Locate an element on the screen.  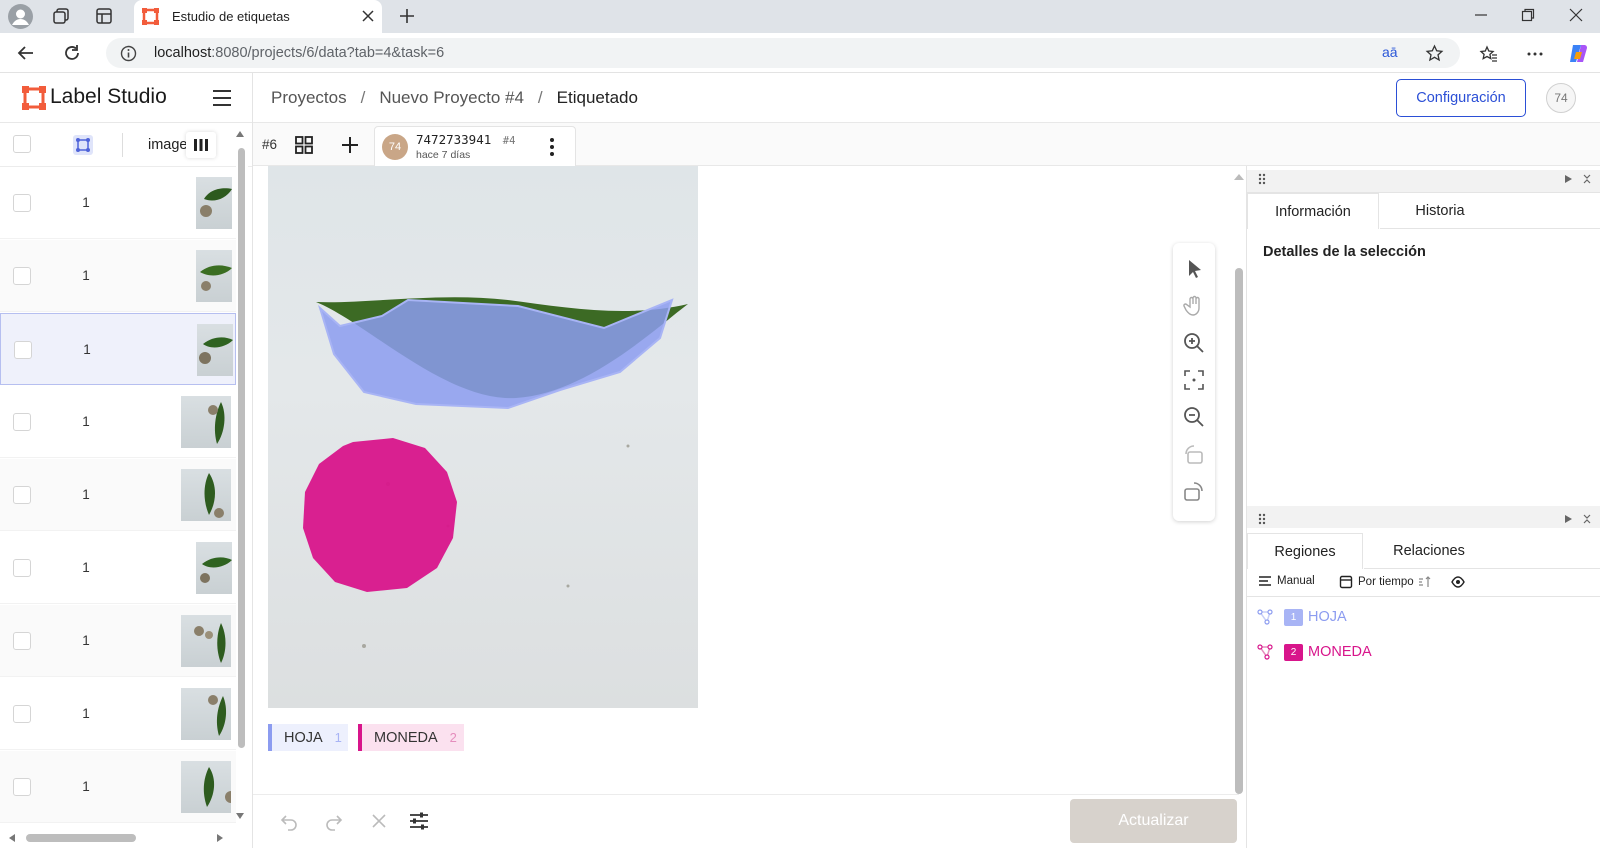
grid-view-icon is located at coordinates (304, 145).